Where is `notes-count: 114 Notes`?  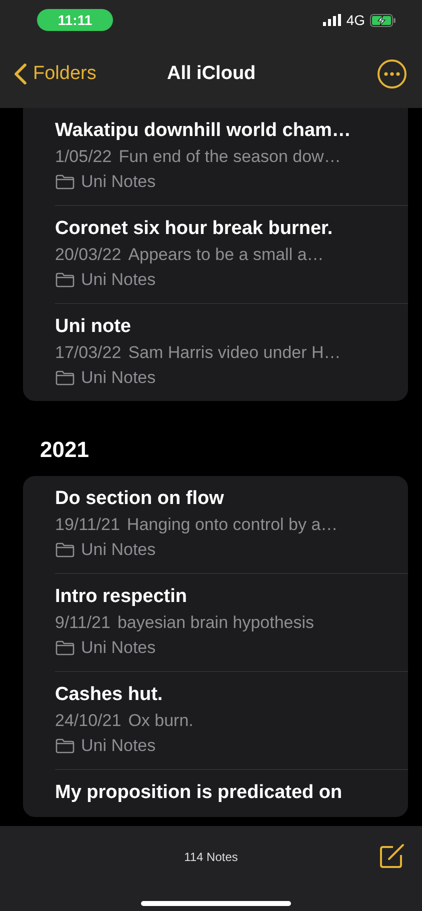 notes-count: 114 Notes is located at coordinates (211, 857).